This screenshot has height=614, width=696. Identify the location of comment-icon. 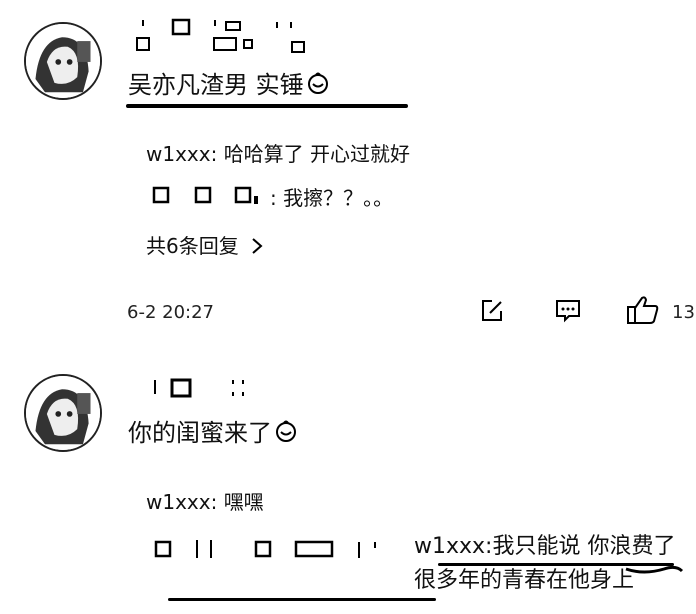
(568, 313).